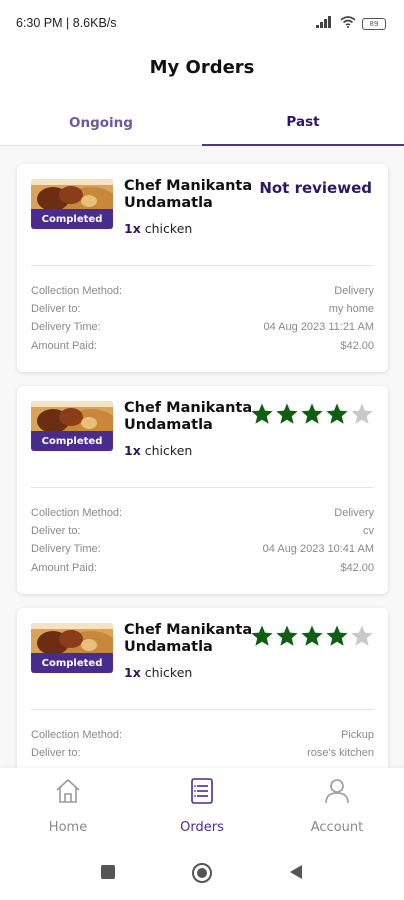  Describe the element at coordinates (68, 807) in the screenshot. I see `nav-home: Home` at that location.